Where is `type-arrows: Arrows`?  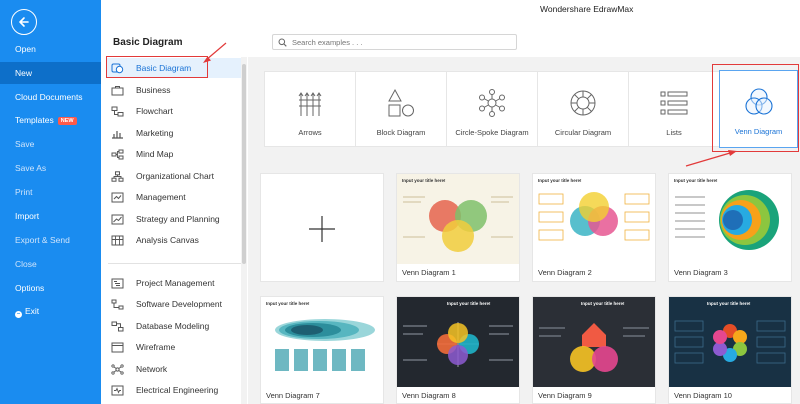 type-arrows: Arrows is located at coordinates (310, 109).